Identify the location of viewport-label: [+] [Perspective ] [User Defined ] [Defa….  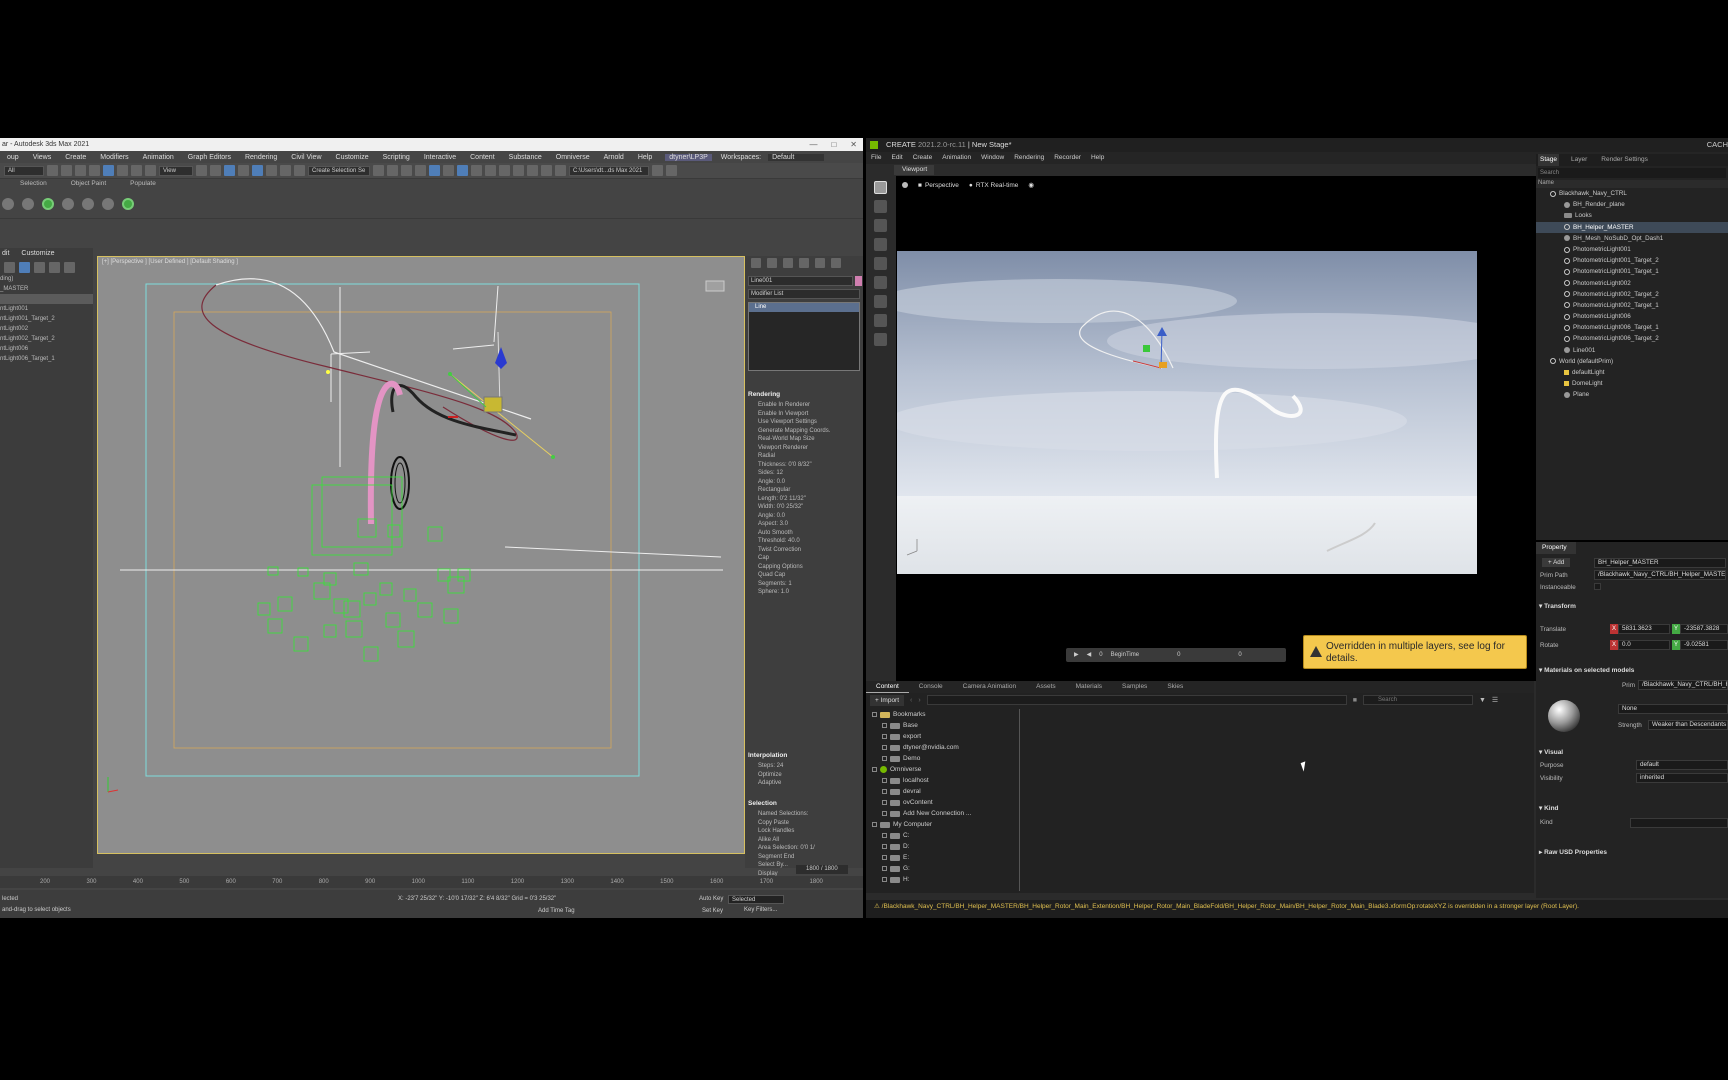
(170, 262).